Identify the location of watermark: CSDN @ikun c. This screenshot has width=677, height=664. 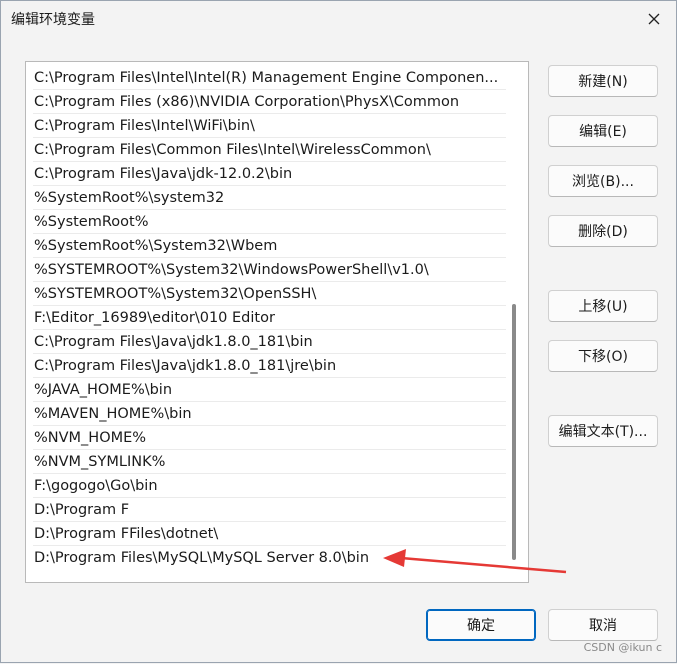
(622, 647).